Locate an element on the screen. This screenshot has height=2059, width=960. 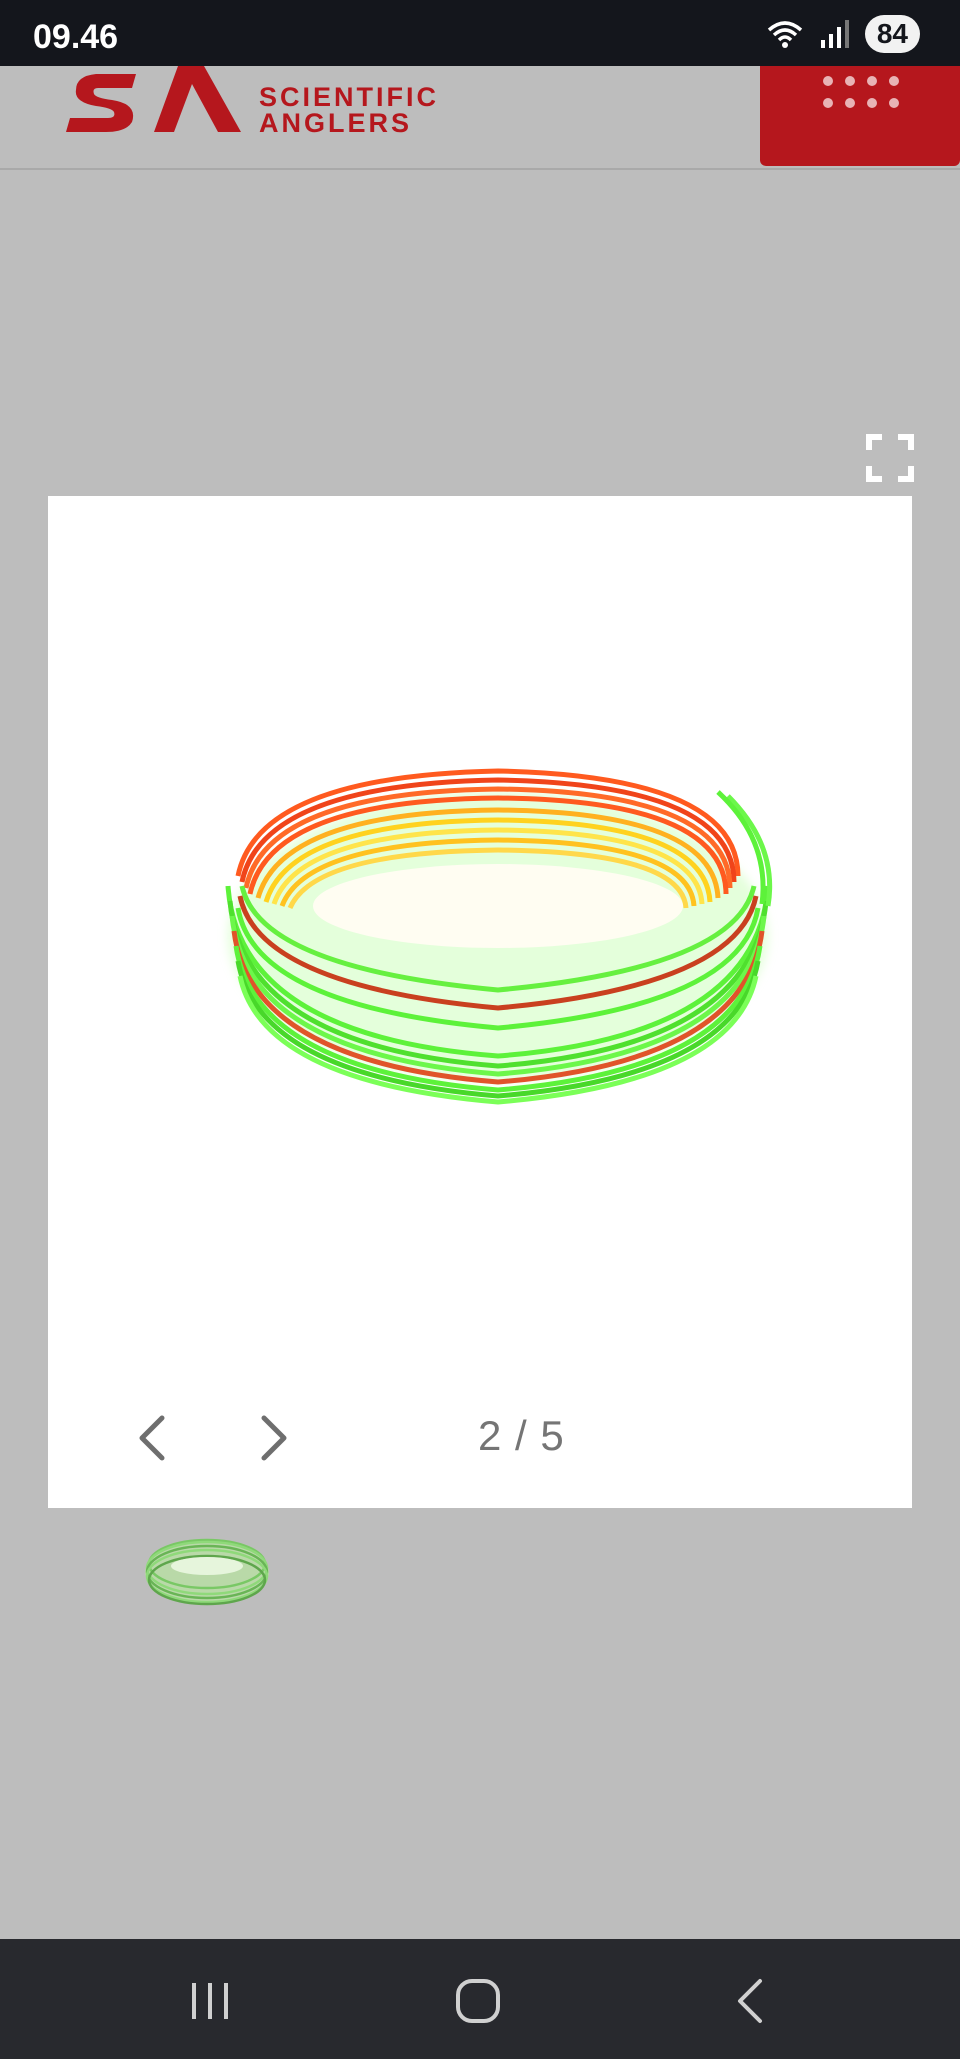
brand-logo: SCIENTIFIC ANGLERS is located at coordinates (252, 102).